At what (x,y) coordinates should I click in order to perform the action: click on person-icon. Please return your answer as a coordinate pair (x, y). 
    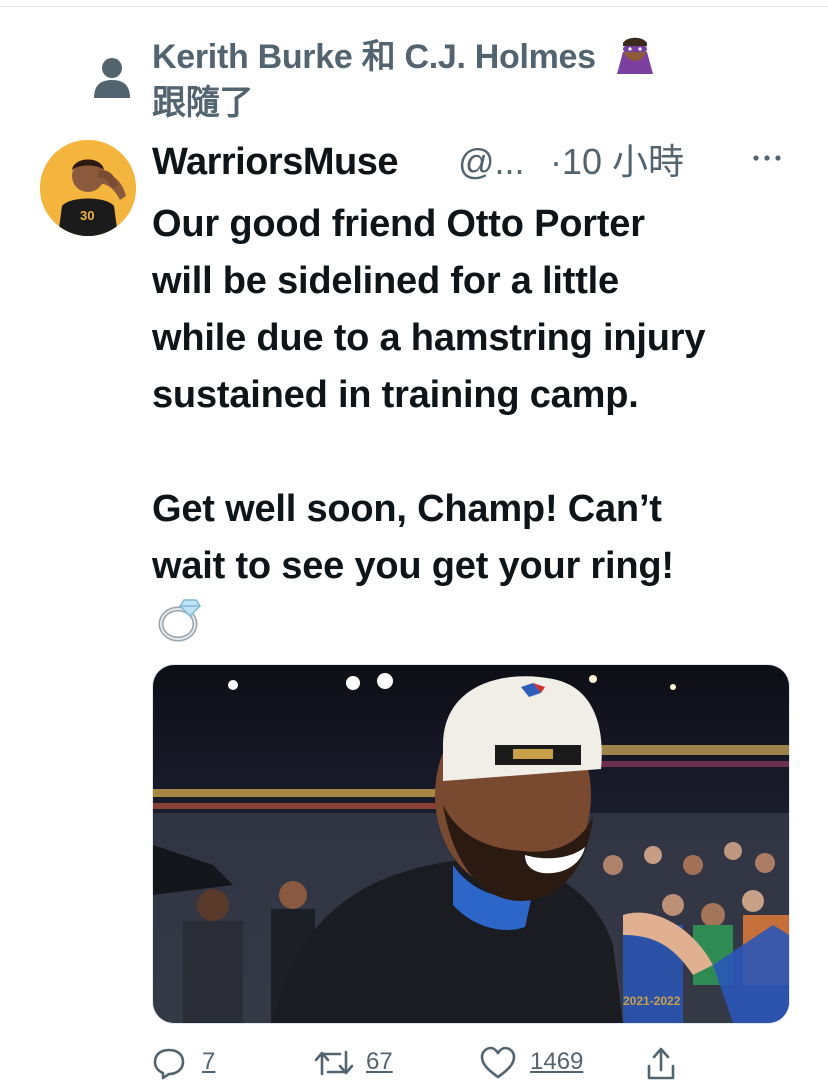
    Looking at the image, I should click on (112, 78).